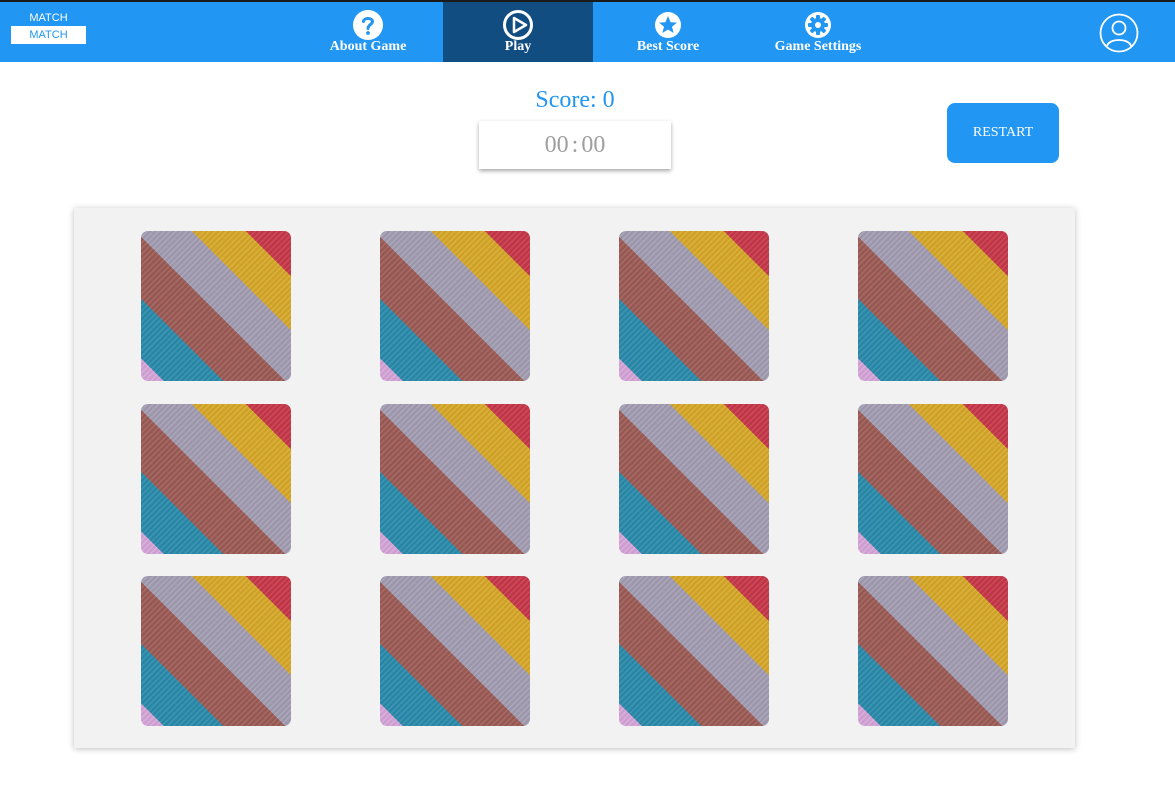 The width and height of the screenshot is (1175, 790). I want to click on nav-item-best-score: Best Score, so click(668, 32).